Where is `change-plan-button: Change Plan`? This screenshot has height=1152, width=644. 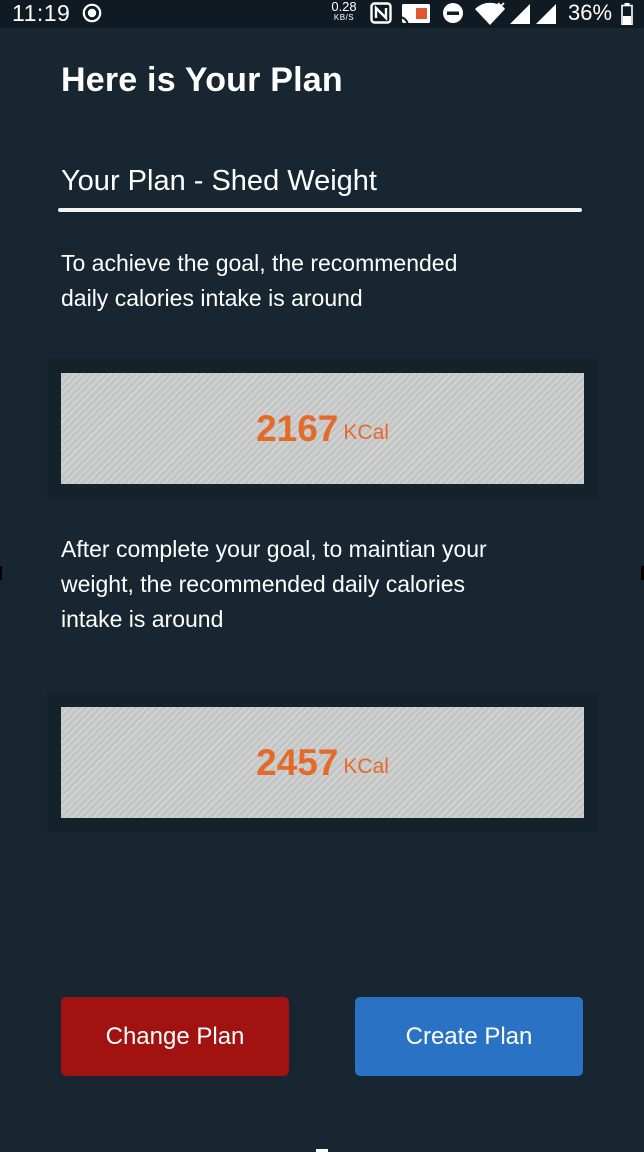 change-plan-button: Change Plan is located at coordinates (175, 1036).